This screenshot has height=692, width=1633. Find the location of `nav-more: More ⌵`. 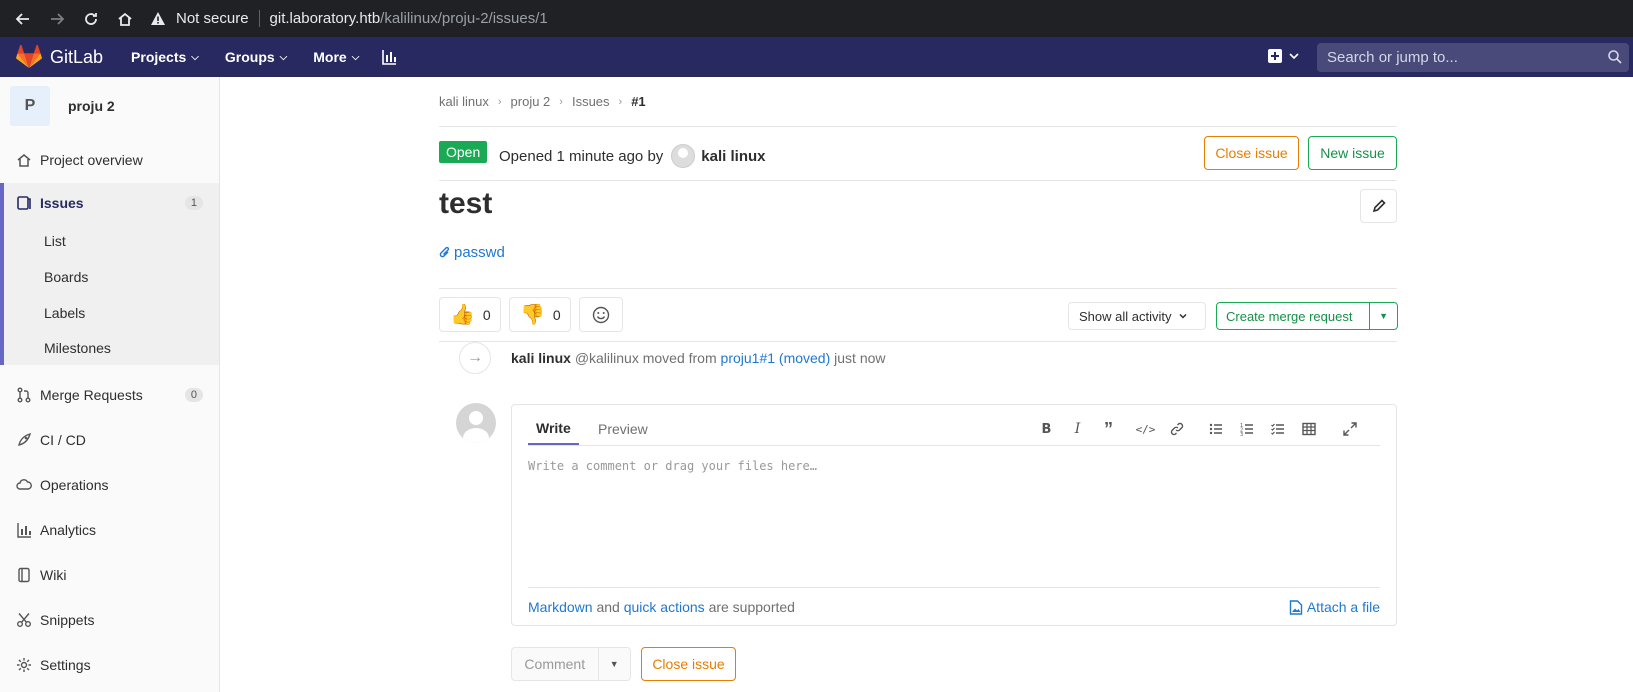

nav-more: More ⌵ is located at coordinates (336, 57).